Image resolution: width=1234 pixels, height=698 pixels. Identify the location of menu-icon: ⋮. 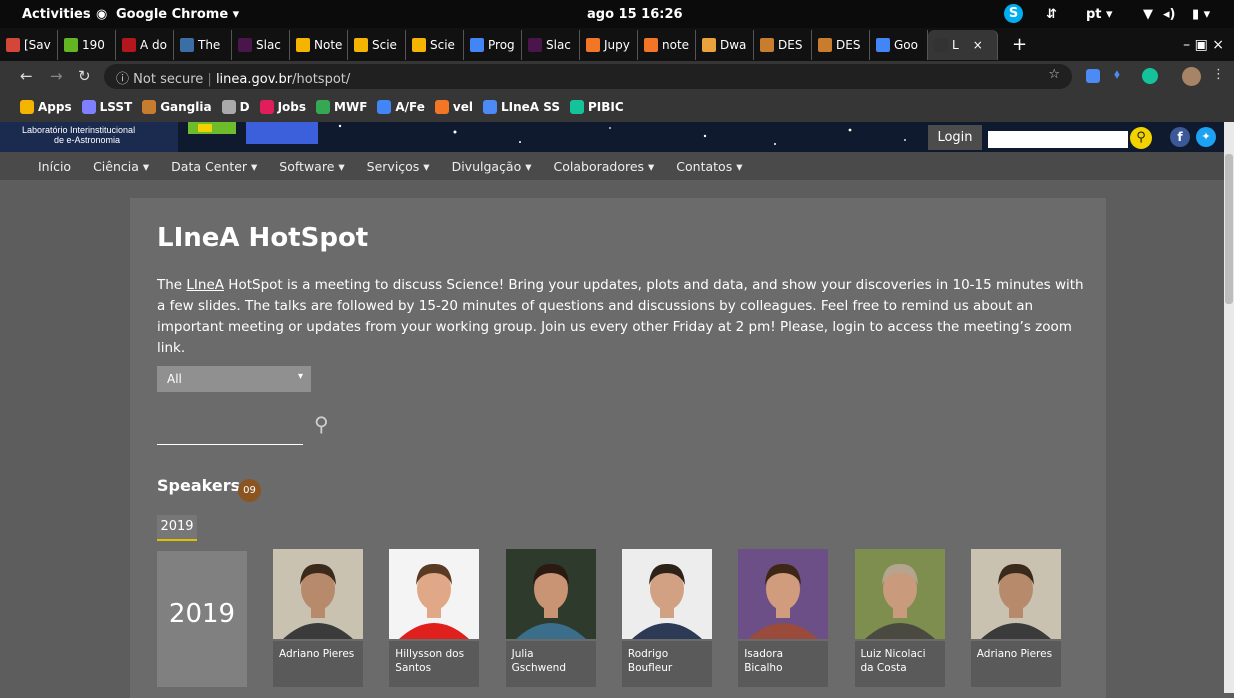
(1218, 74).